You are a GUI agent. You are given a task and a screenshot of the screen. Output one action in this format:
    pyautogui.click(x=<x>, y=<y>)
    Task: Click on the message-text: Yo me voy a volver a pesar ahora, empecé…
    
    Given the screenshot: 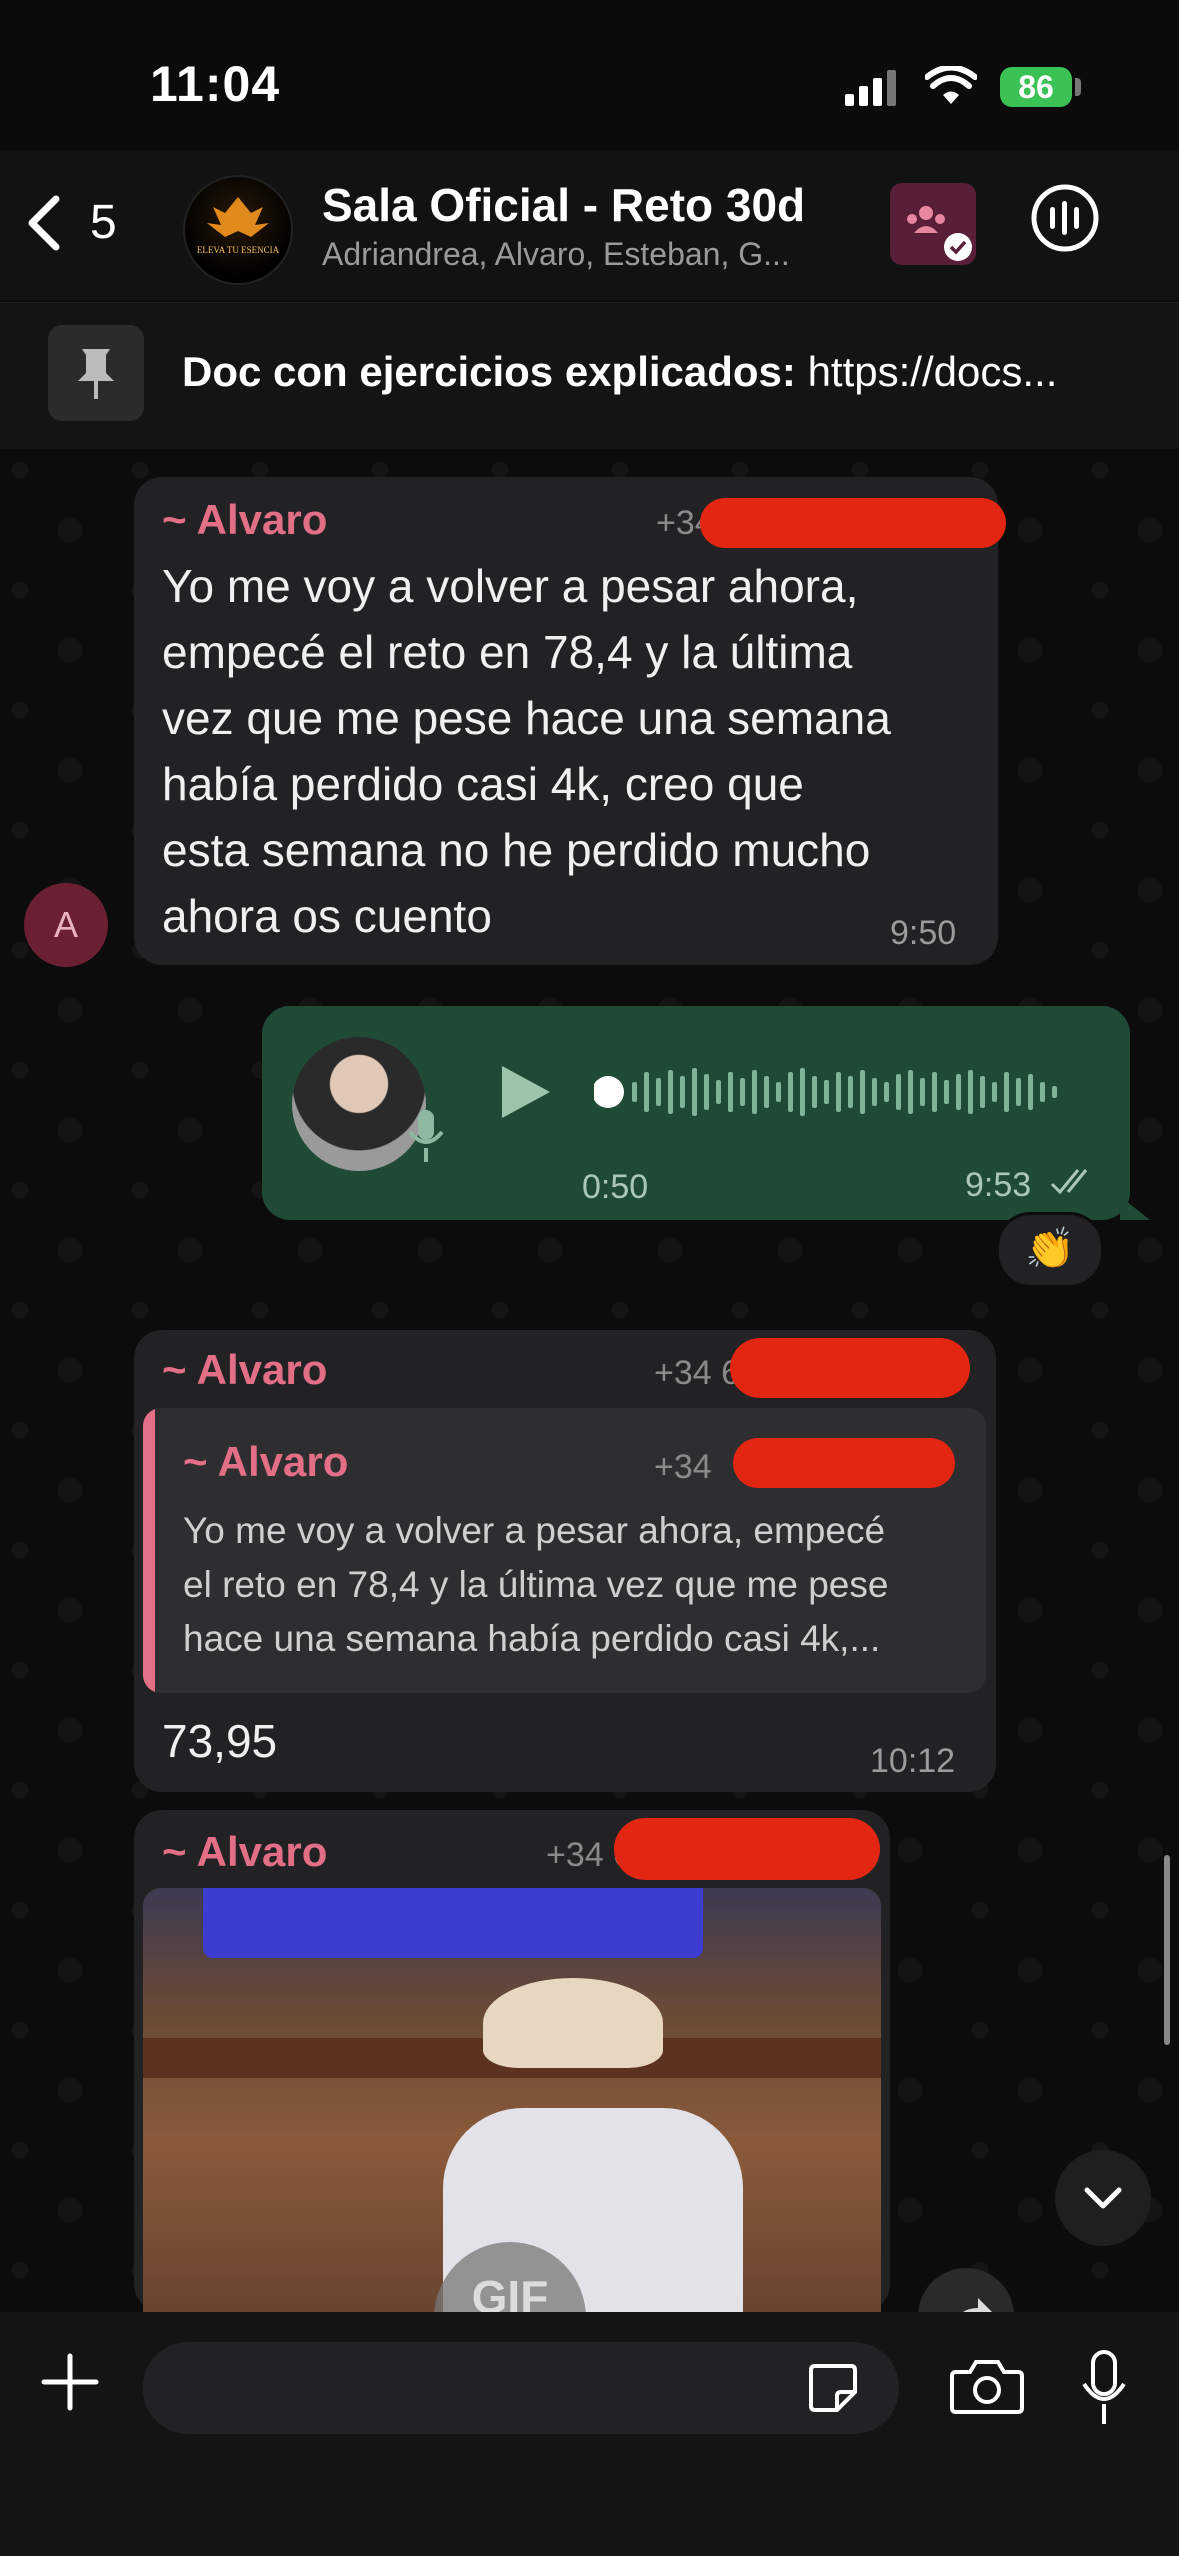 What is the action you would take?
    pyautogui.click(x=572, y=751)
    